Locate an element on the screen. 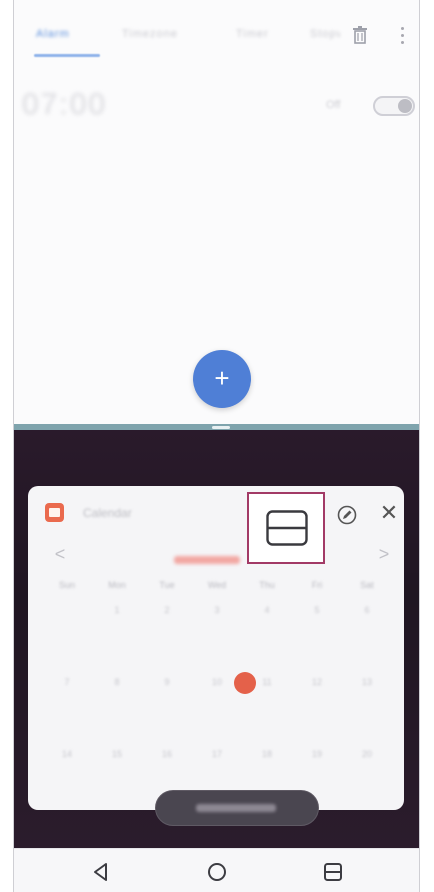 The height and width of the screenshot is (892, 434). pill-label is located at coordinates (236, 808).